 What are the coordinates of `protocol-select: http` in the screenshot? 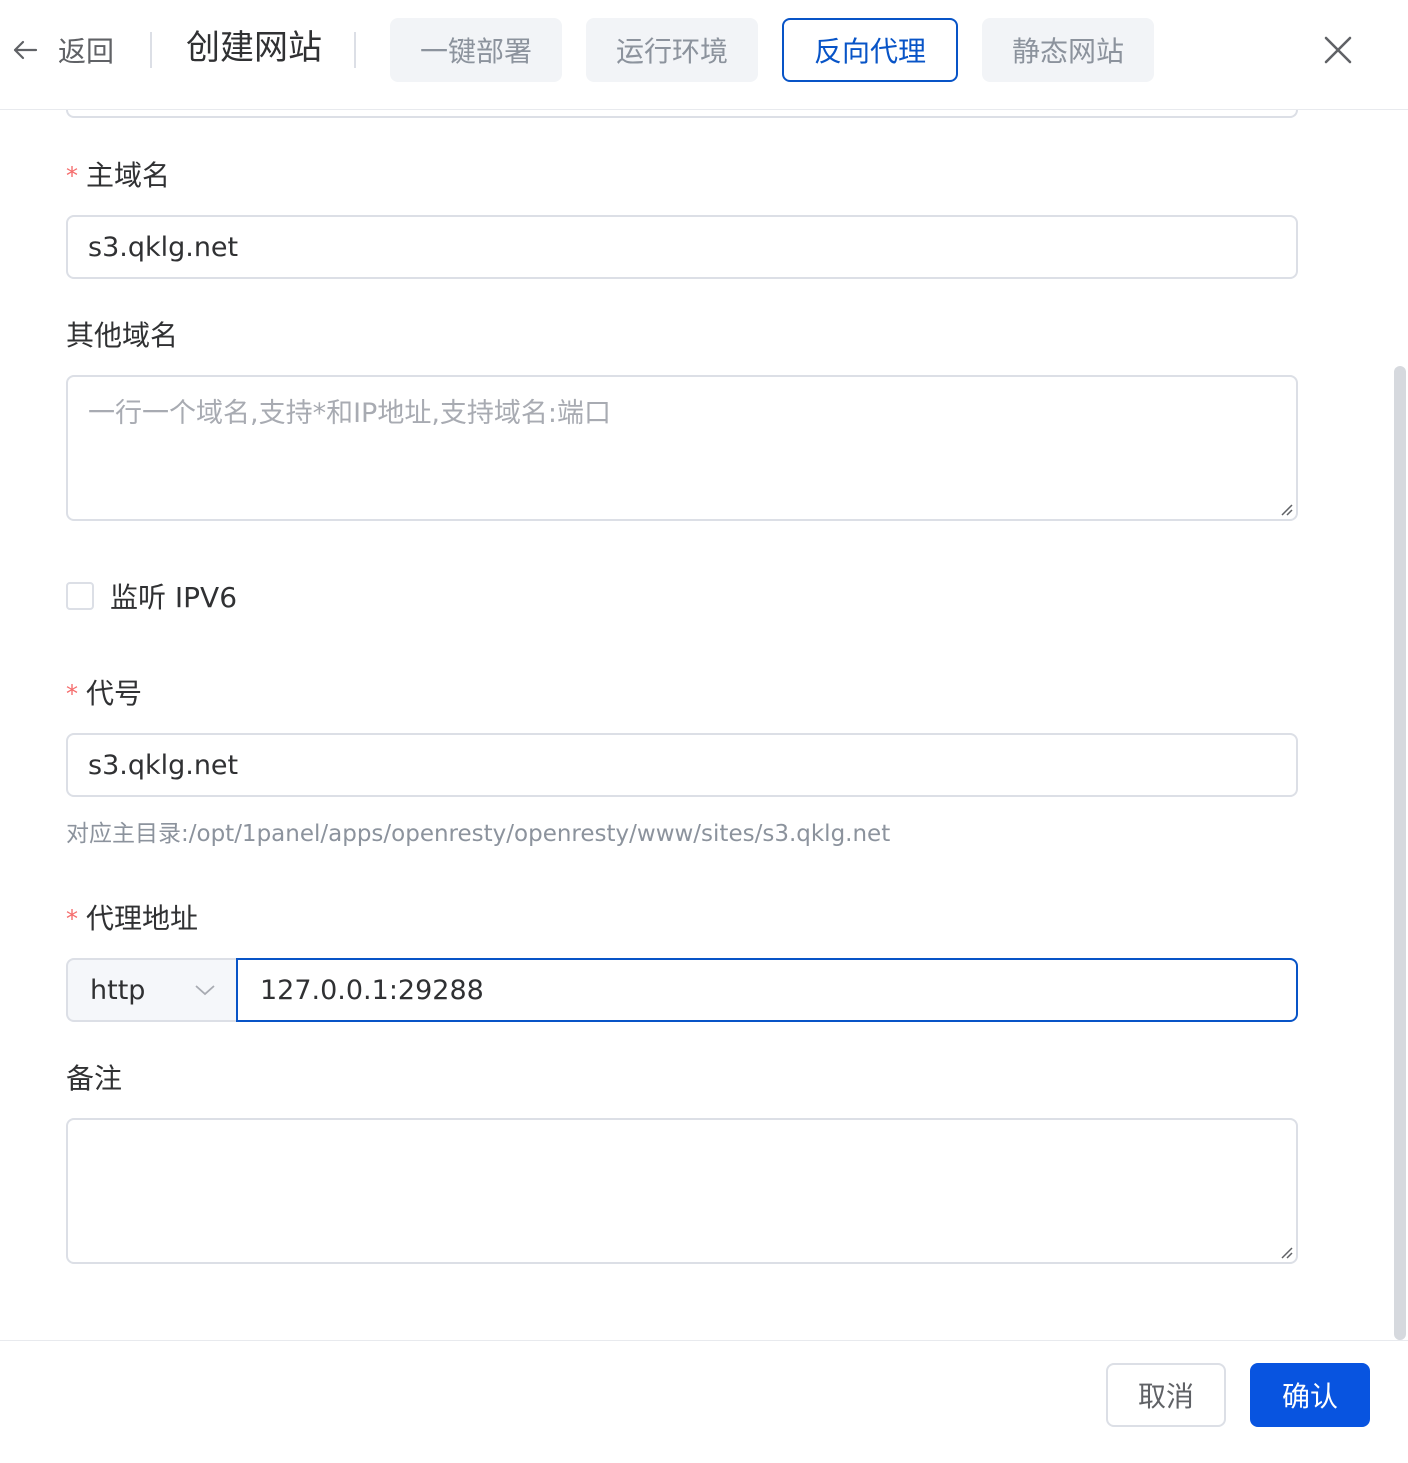 It's located at (152, 990).